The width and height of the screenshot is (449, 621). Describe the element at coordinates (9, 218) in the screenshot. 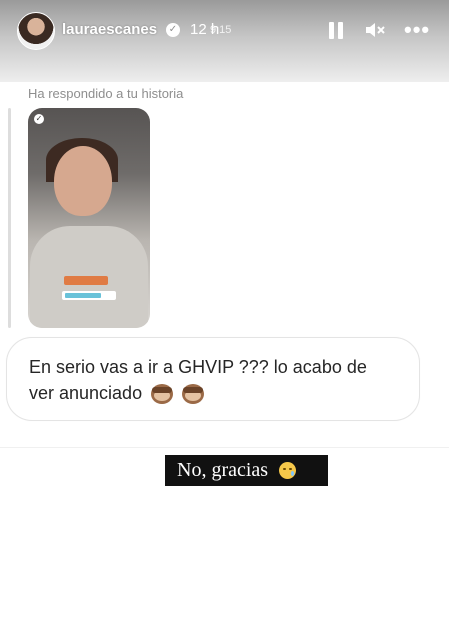

I see `quote-bar` at that location.